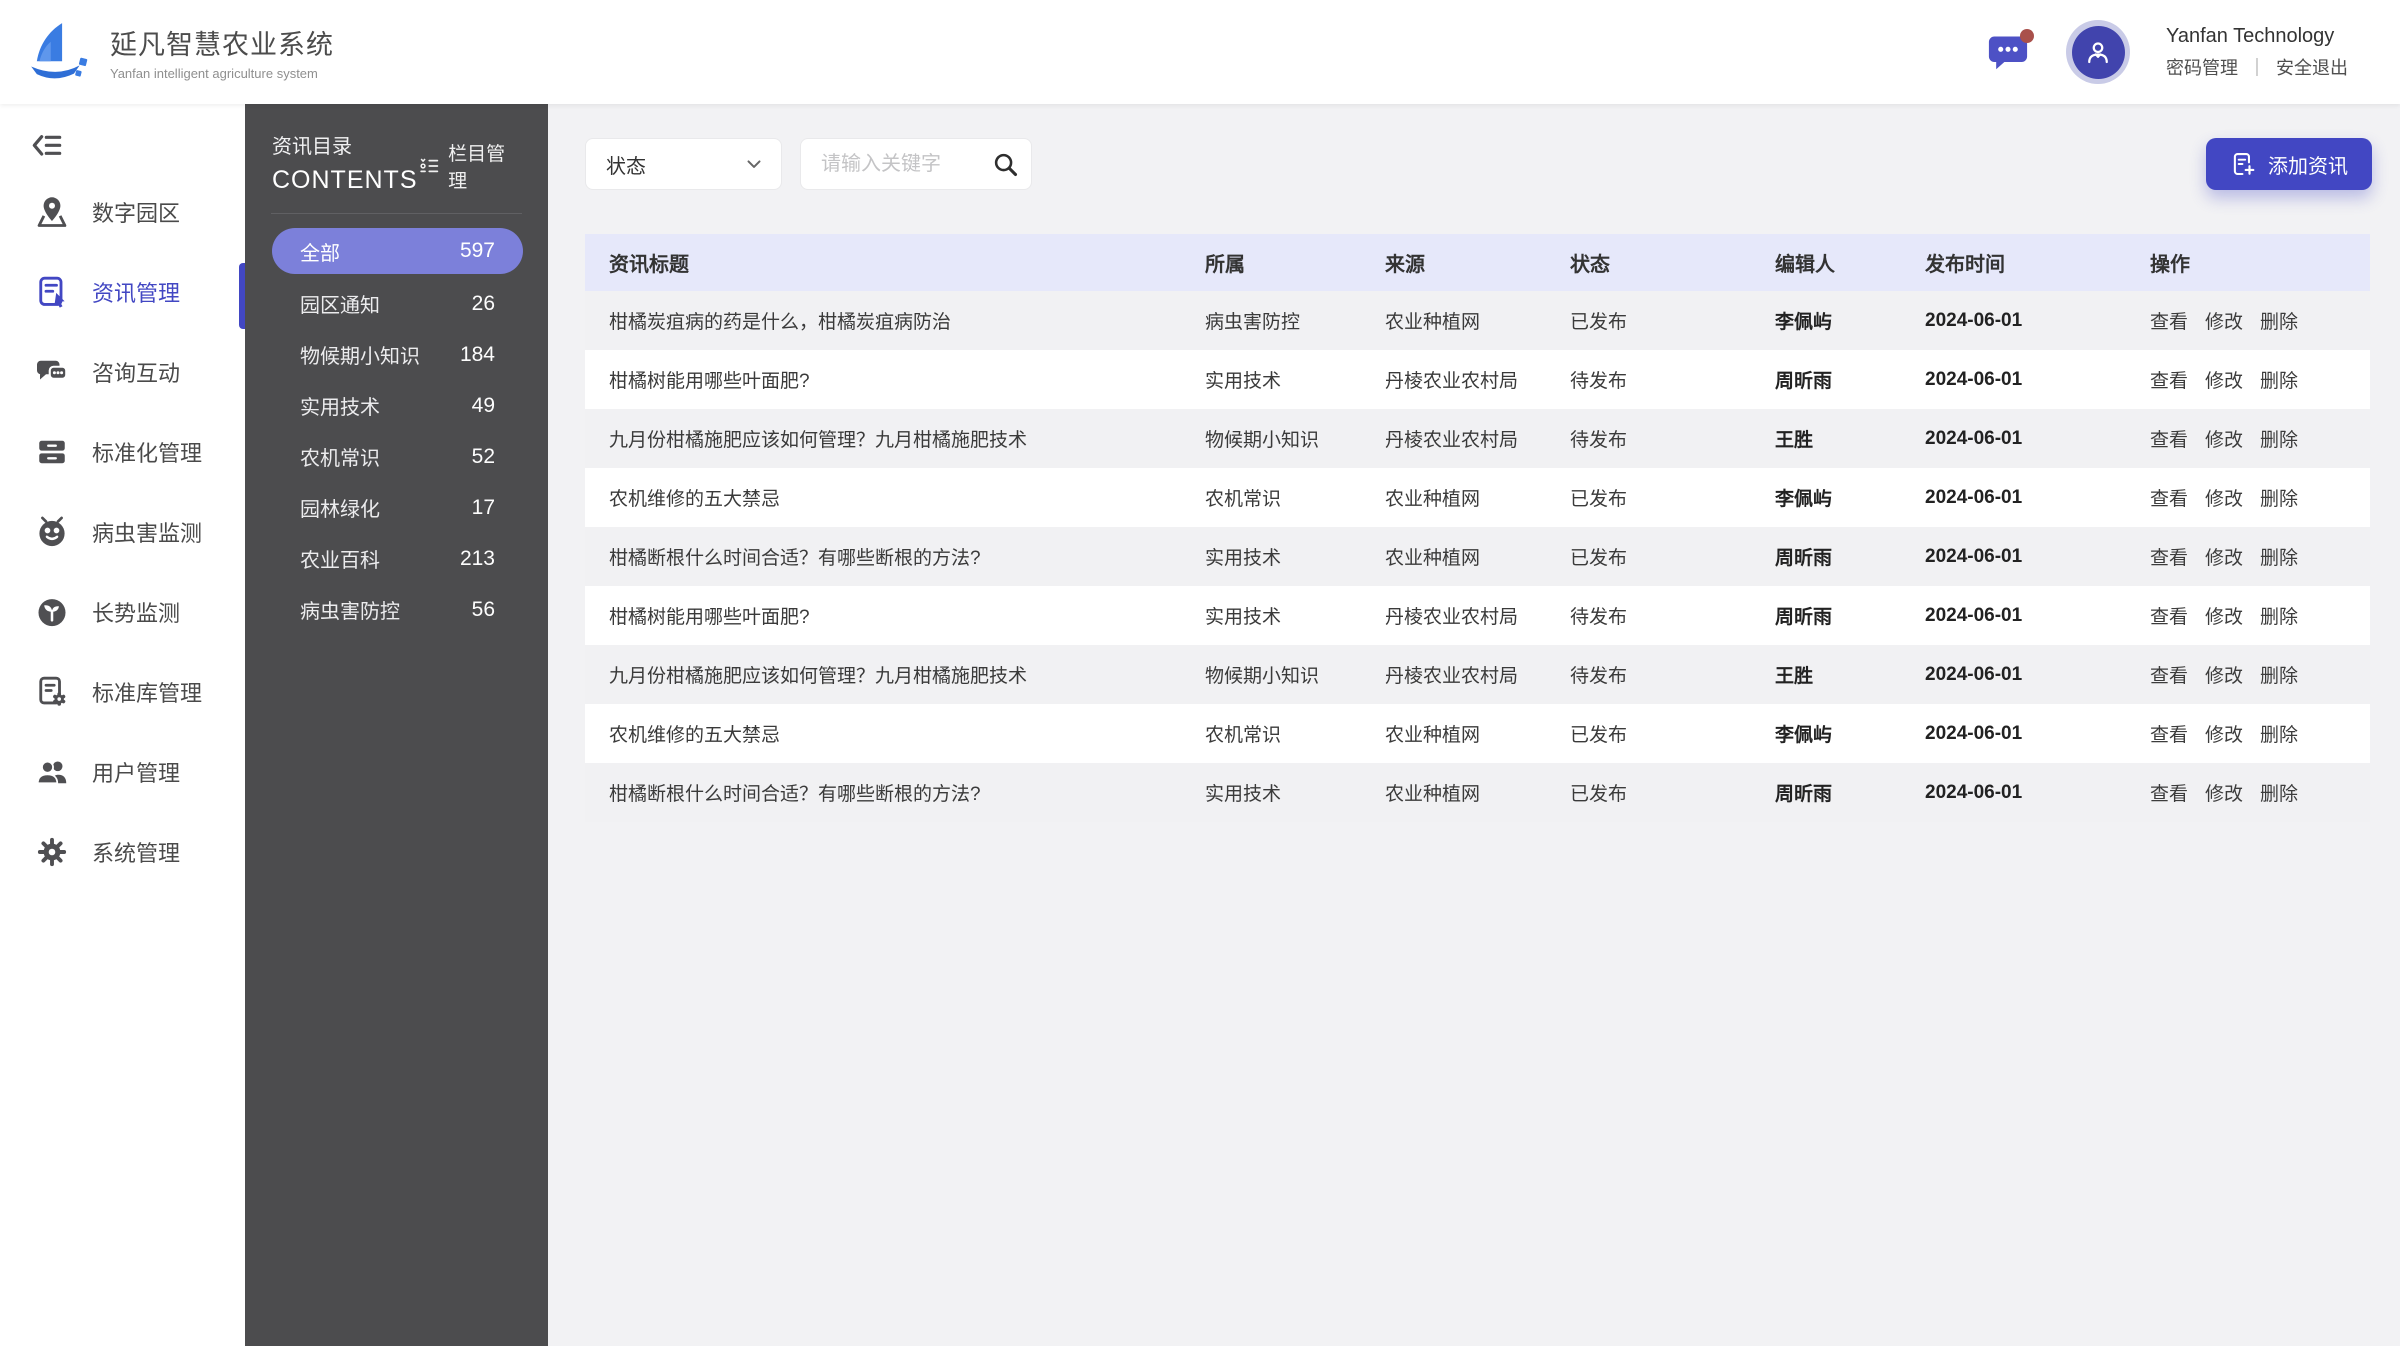 This screenshot has width=2400, height=1346. I want to click on sidebar-item-label: 用户管理, so click(136, 773).